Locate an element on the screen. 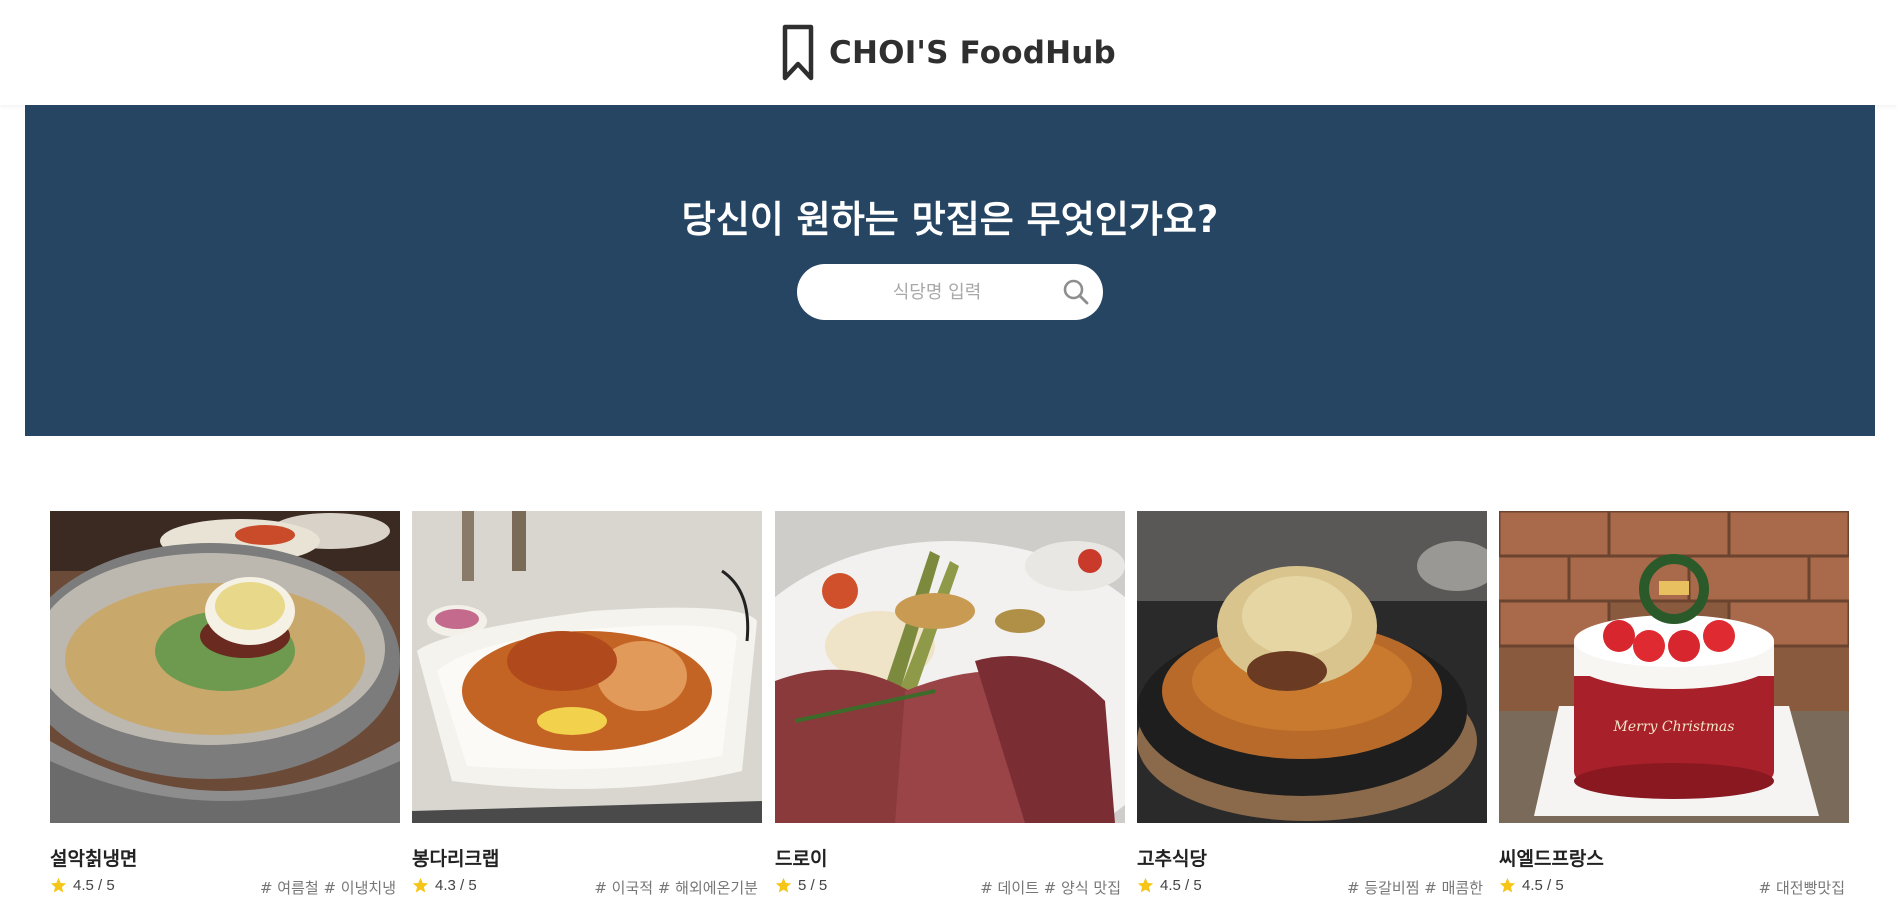  restaurant-rating: 5 / 5 is located at coordinates (801, 885).